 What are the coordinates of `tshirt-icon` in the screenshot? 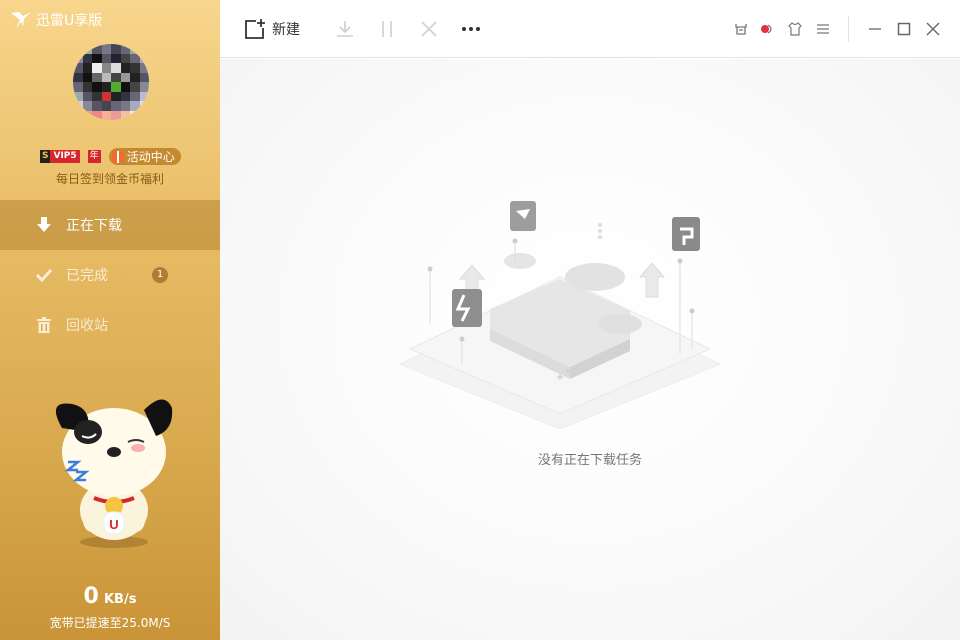 It's located at (795, 29).